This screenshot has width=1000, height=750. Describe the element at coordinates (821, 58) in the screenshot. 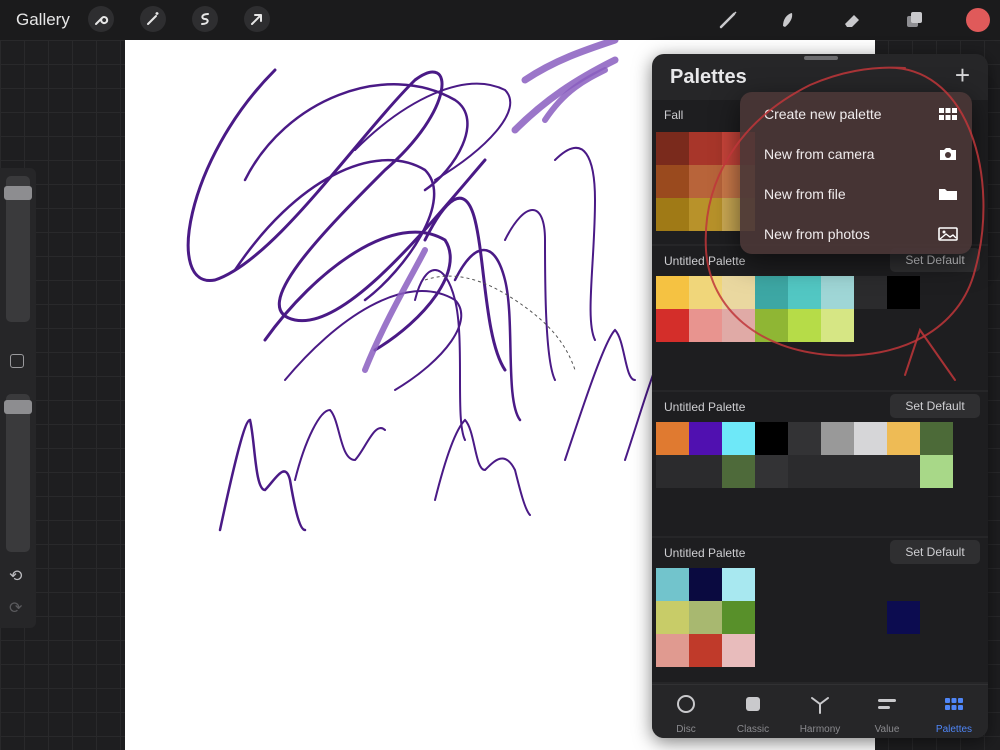

I see `panel-grabber` at that location.